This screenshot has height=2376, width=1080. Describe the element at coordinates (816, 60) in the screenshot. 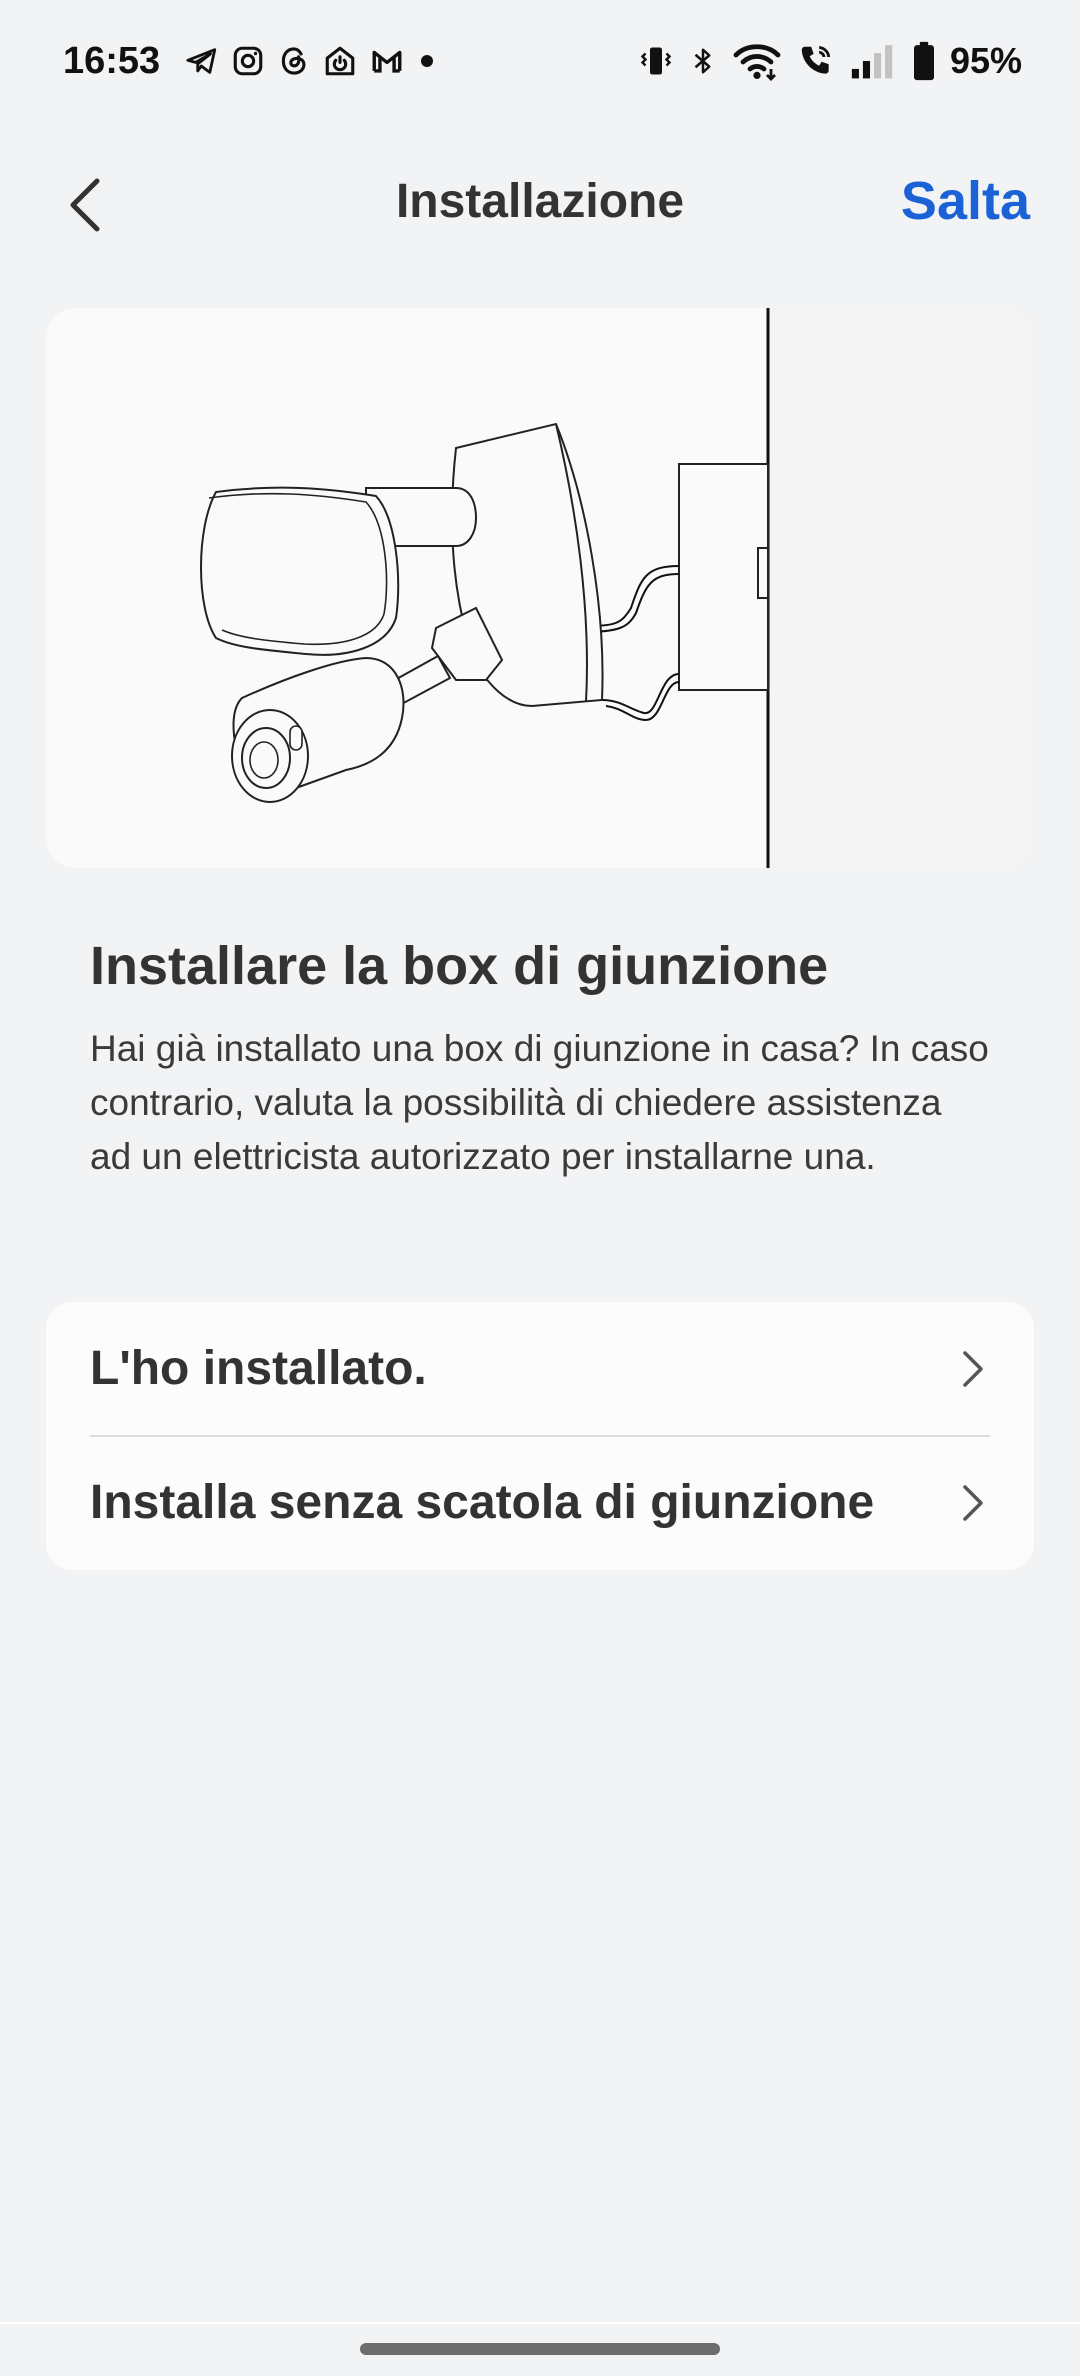

I see `wifi-call-icon` at that location.